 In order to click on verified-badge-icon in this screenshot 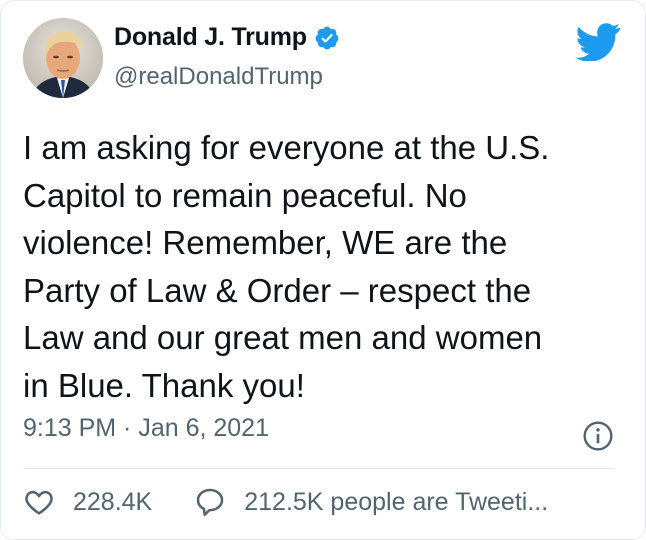, I will do `click(327, 37)`.